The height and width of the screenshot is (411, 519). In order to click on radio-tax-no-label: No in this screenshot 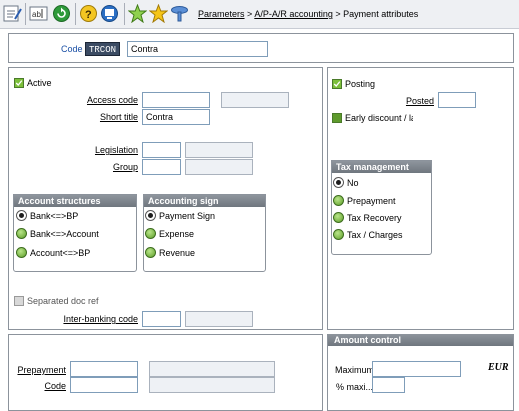, I will do `click(353, 183)`.